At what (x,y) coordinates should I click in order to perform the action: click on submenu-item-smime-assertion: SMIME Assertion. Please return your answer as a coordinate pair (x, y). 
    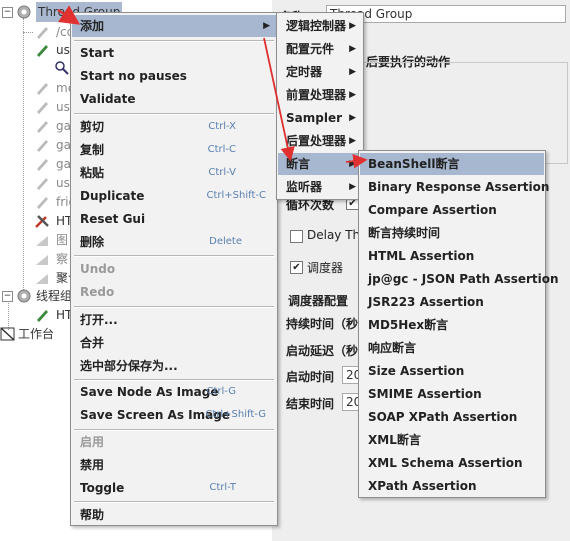
    Looking at the image, I should click on (452, 394).